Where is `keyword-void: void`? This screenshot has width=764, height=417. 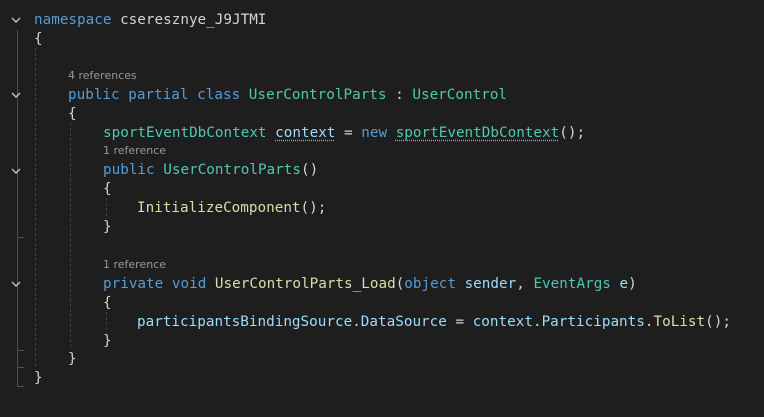
keyword-void: void is located at coordinates (189, 284).